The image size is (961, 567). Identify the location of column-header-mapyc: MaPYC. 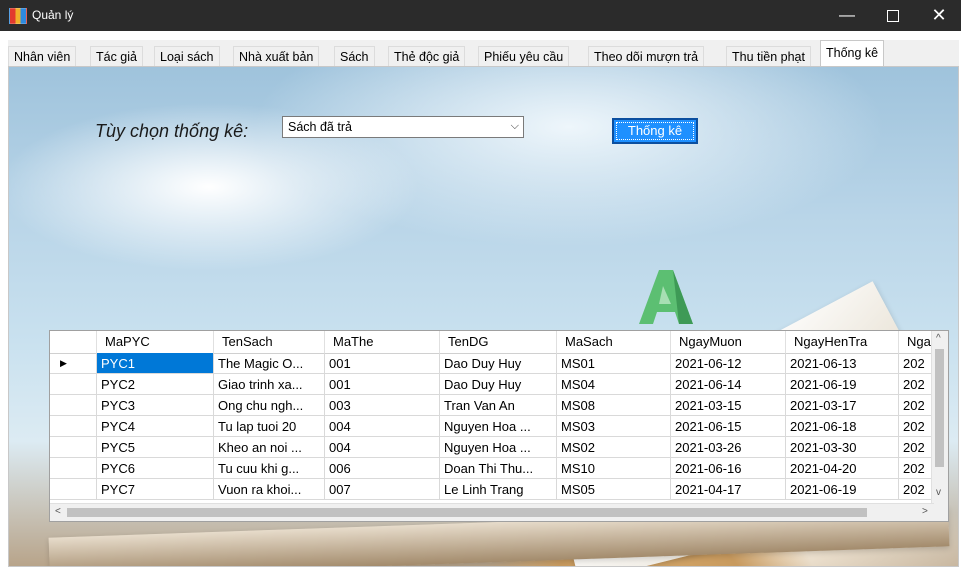
(155, 342).